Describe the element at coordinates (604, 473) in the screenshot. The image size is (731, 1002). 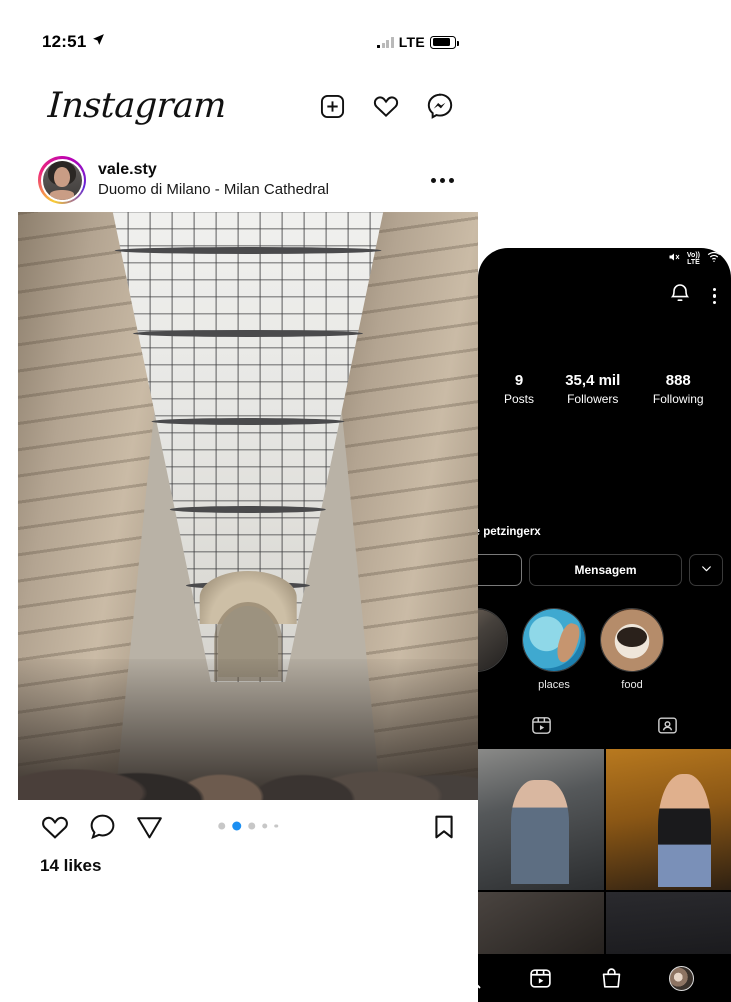
I see `followed-by-text: a e petzingerx` at that location.